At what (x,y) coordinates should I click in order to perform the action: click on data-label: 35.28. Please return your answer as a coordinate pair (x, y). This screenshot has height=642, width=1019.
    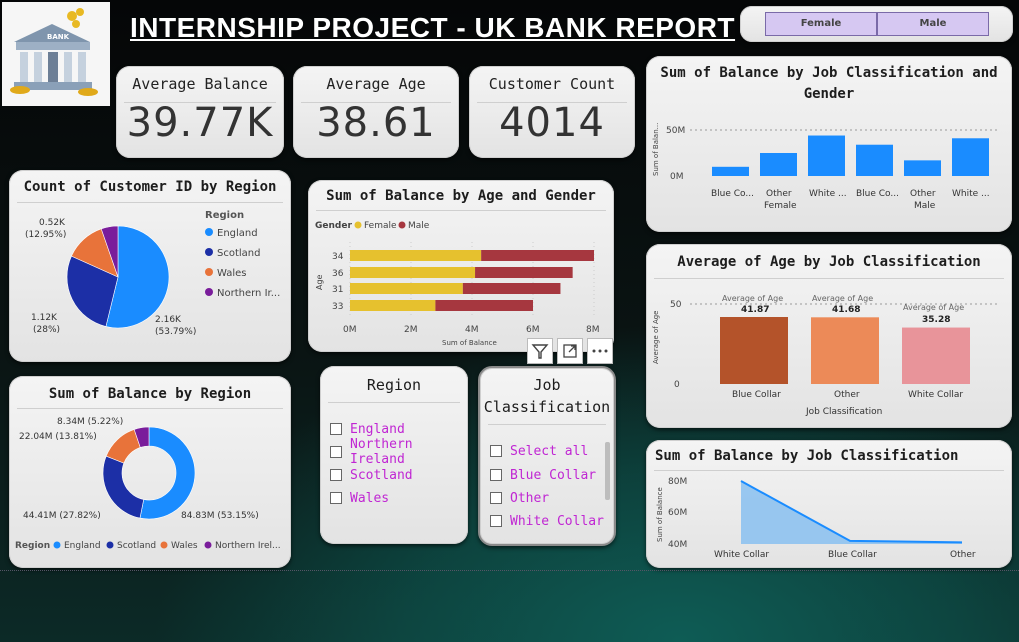
    Looking at the image, I should click on (936, 320).